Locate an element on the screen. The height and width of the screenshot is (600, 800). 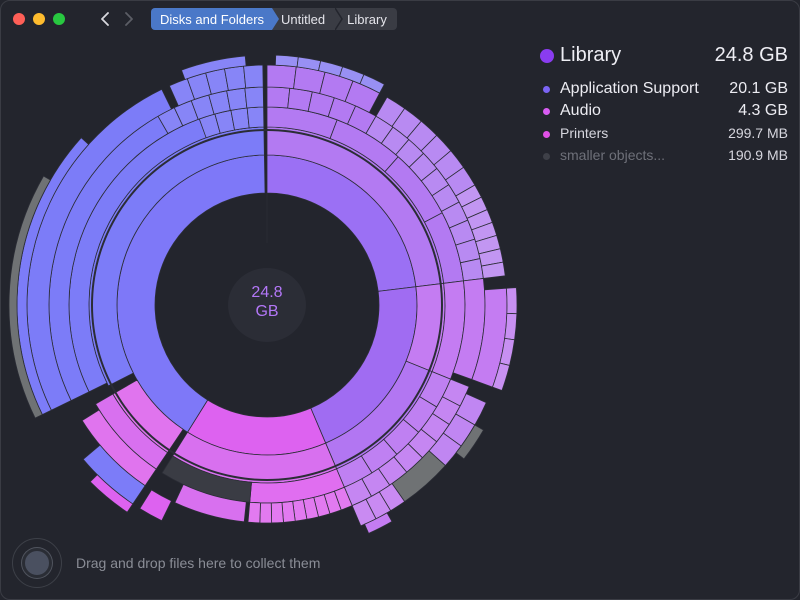
legend-item-size: 4.3 GB is located at coordinates (763, 110).